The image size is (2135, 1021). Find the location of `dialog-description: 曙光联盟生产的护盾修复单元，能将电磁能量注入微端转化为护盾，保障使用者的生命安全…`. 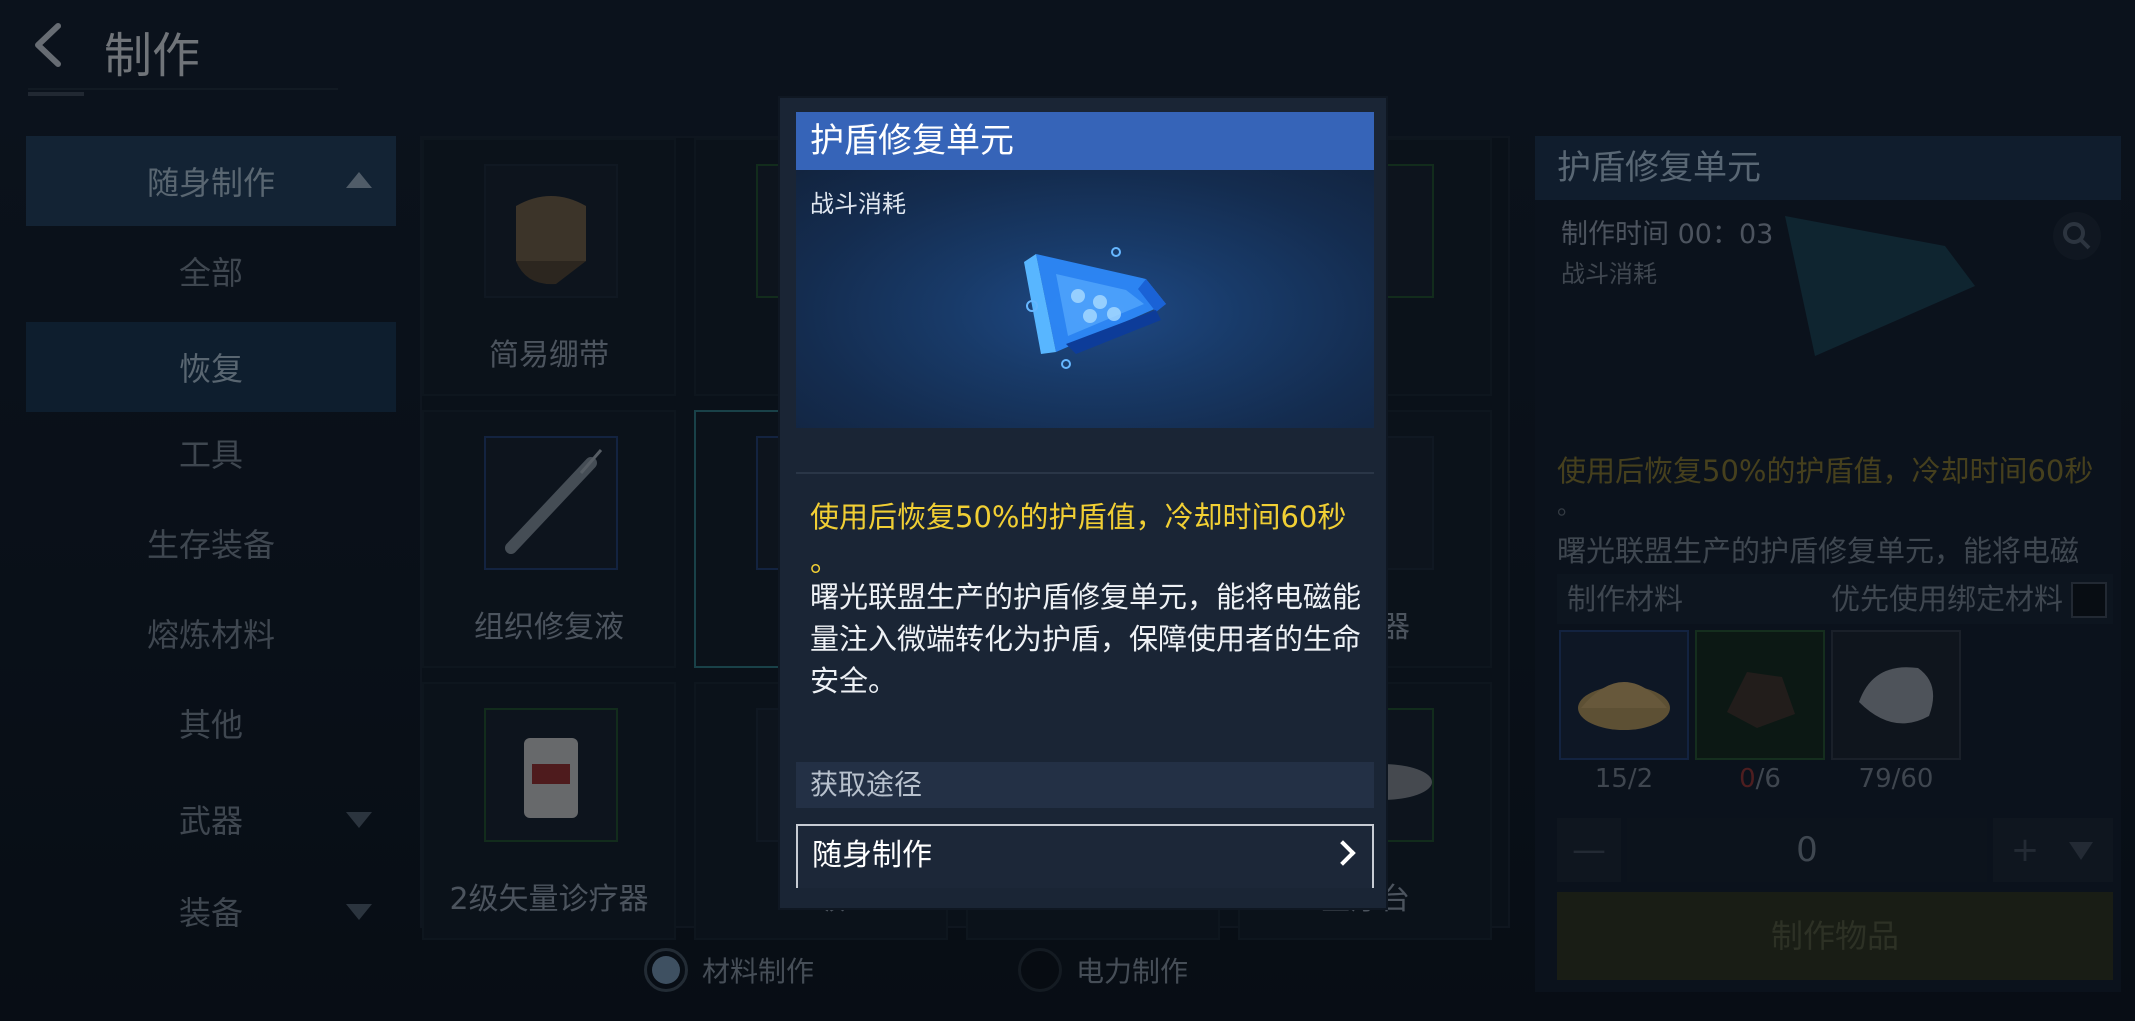

dialog-description: 曙光联盟生产的护盾修复单元，能将电磁能量注入微端转化为护盾，保障使用者的生命安全… is located at coordinates (1086, 639).